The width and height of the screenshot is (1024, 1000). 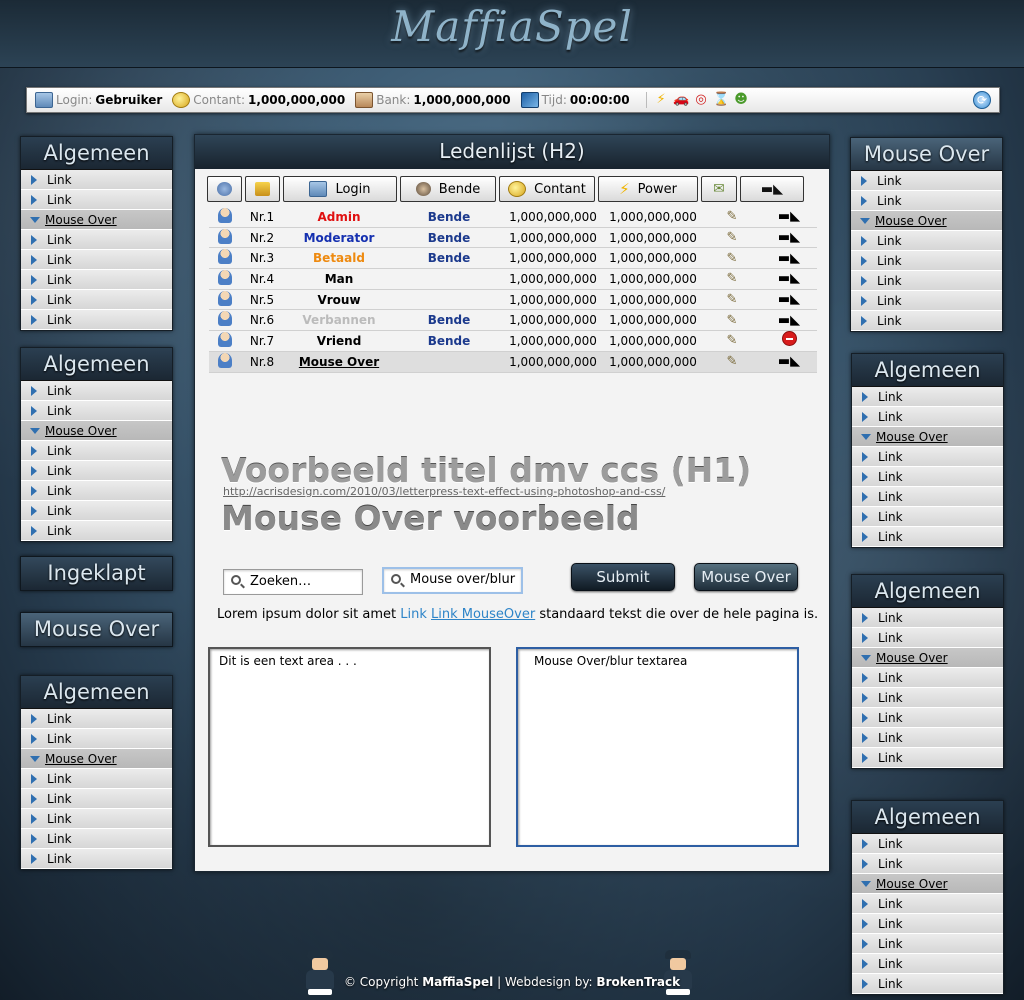 I want to click on search-input-focused: Mouse over/blur, so click(x=452, y=580).